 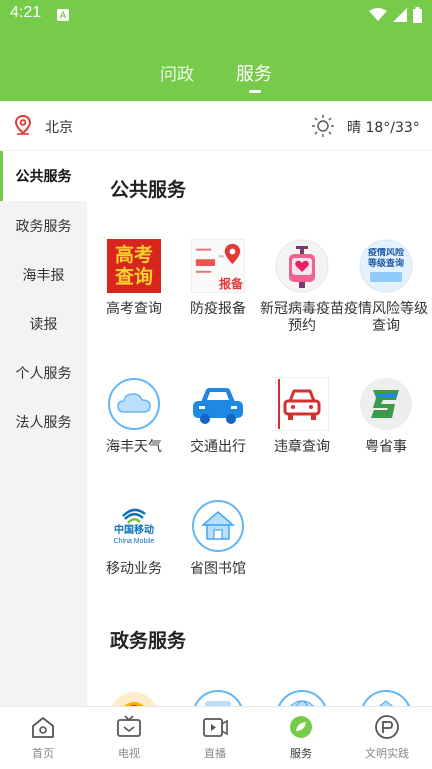 What do you see at coordinates (1, 176) in the screenshot?
I see `sidebar-active-indicator` at bounding box center [1, 176].